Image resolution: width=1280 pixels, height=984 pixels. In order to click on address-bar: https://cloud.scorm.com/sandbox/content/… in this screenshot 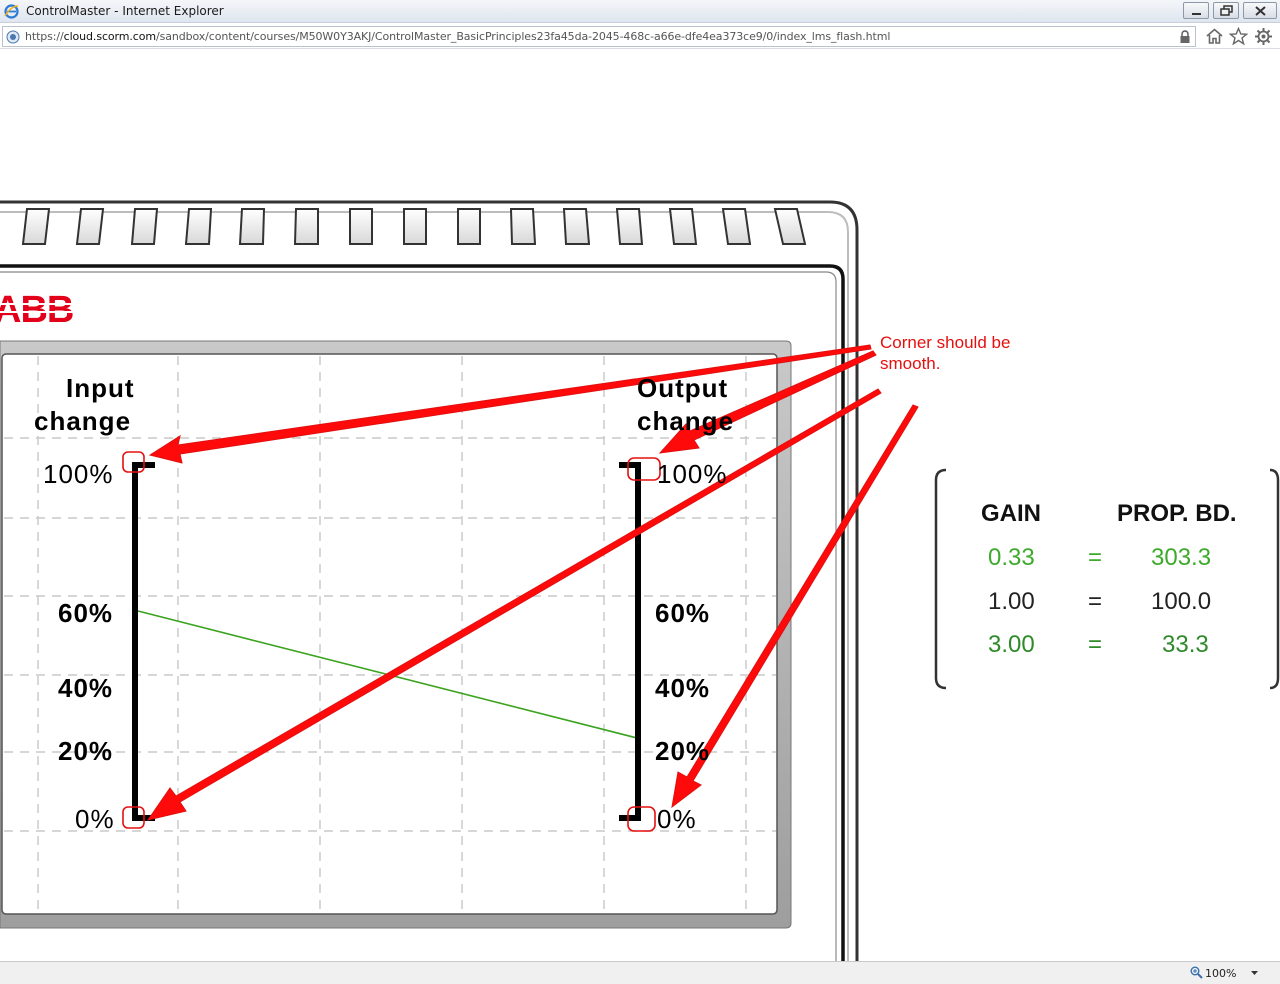, I will do `click(640, 36)`.